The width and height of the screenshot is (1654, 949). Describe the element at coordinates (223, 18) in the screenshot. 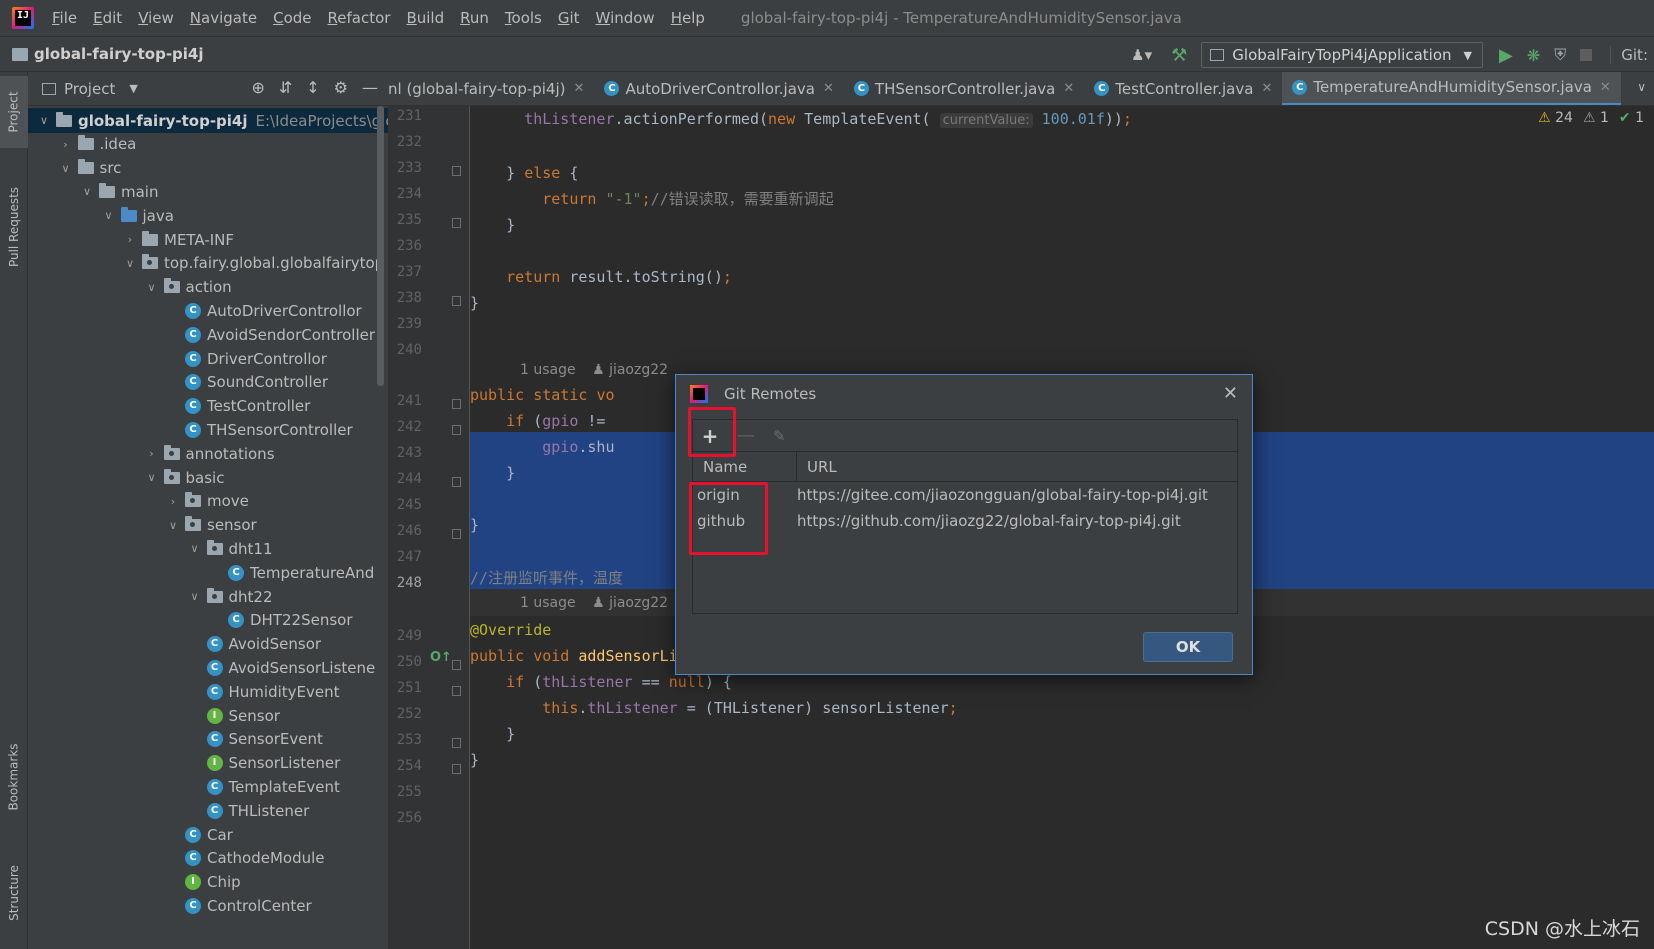

I see `menu-navigate: Navigate` at that location.